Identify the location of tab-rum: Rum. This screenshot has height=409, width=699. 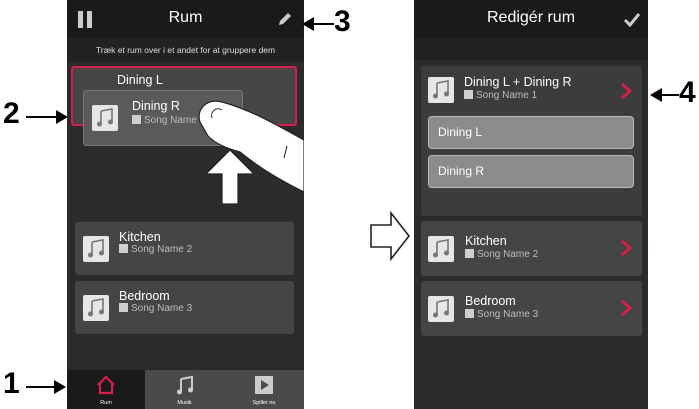
(106, 389).